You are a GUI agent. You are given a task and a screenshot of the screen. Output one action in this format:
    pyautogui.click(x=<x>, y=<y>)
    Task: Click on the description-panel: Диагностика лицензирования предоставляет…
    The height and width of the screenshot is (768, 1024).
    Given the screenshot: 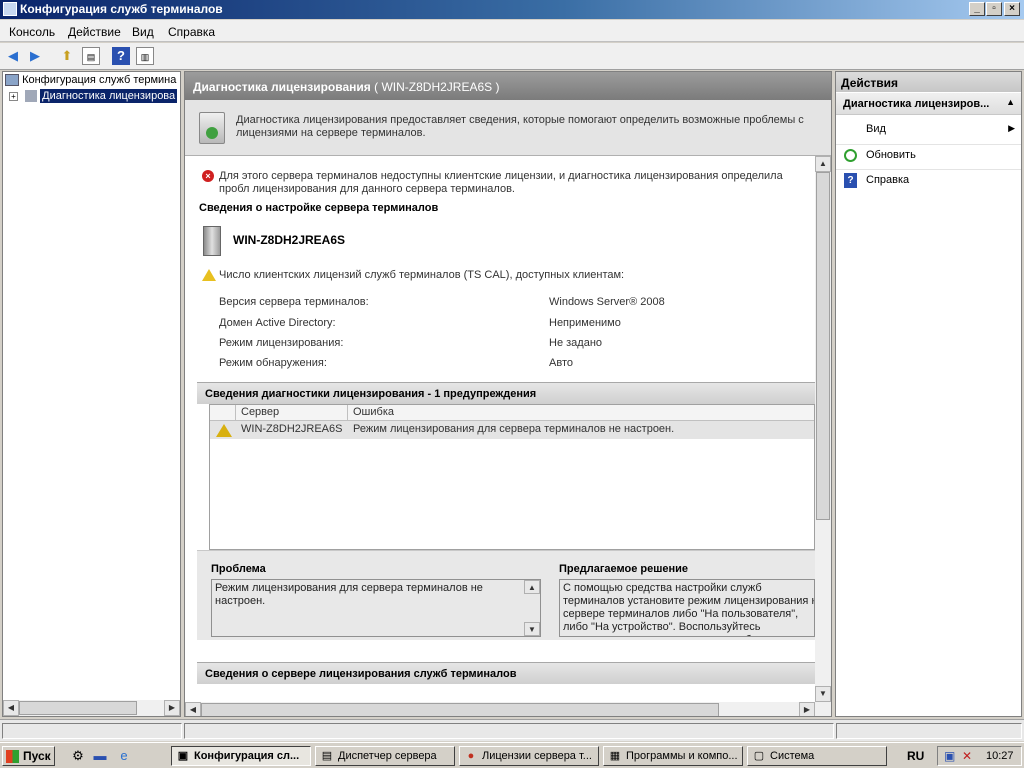 What is the action you would take?
    pyautogui.click(x=508, y=128)
    